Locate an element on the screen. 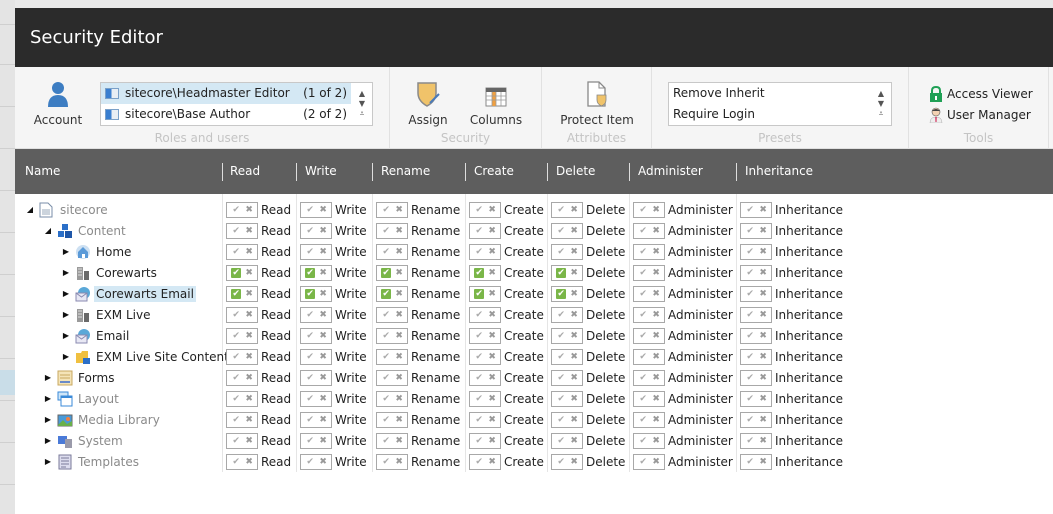 This screenshot has width=1053, height=514. scroll-down-icon: ▼ is located at coordinates (881, 104).